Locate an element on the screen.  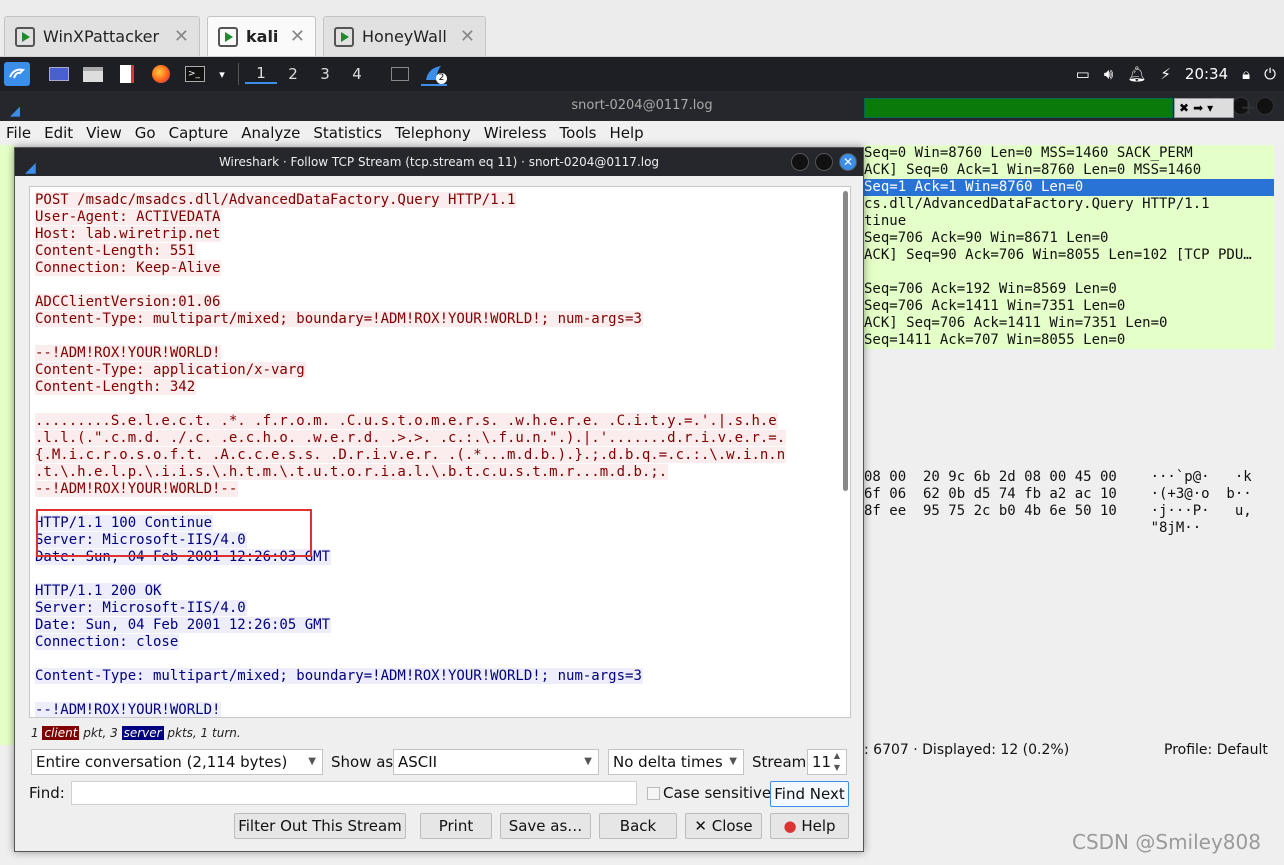
stream-line-text: Content-Length: 342 is located at coordinates (116, 387).